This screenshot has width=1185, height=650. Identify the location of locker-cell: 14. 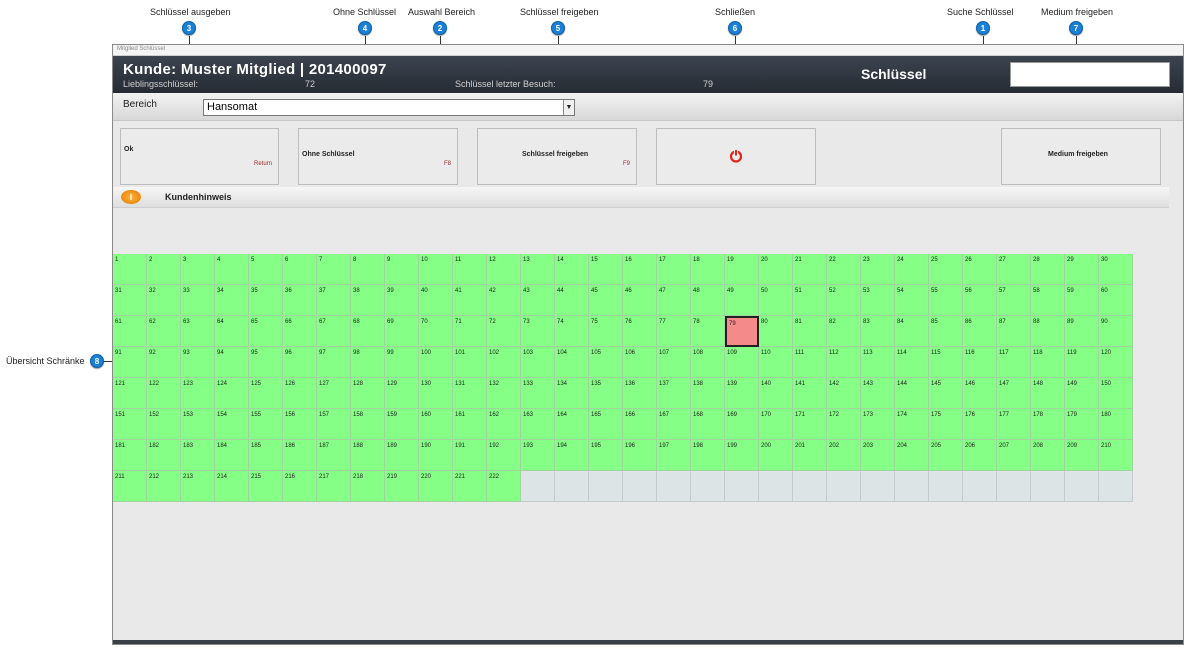
(572, 269).